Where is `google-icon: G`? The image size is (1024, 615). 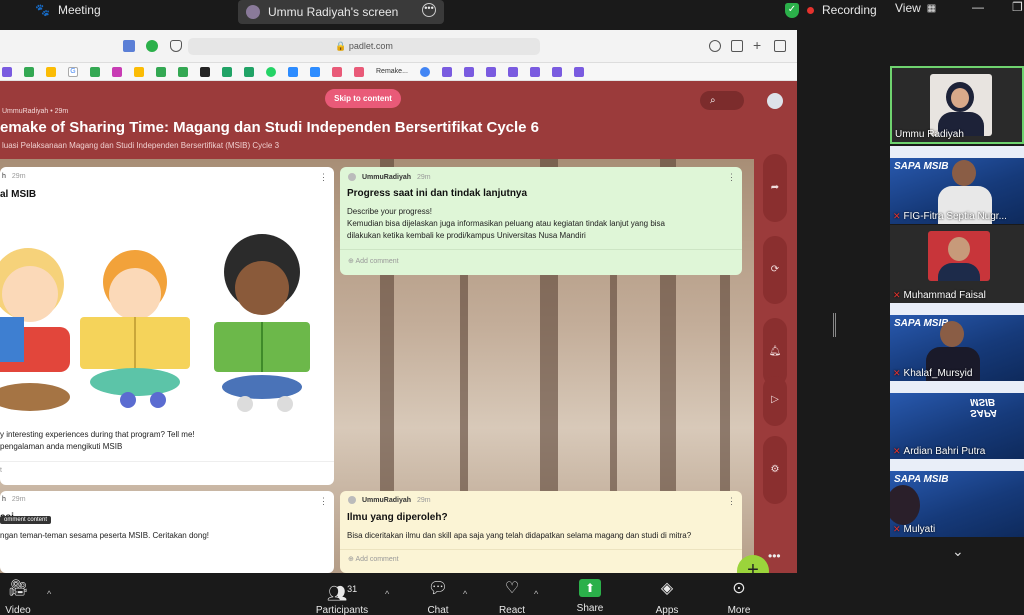
google-icon: G is located at coordinates (73, 71).